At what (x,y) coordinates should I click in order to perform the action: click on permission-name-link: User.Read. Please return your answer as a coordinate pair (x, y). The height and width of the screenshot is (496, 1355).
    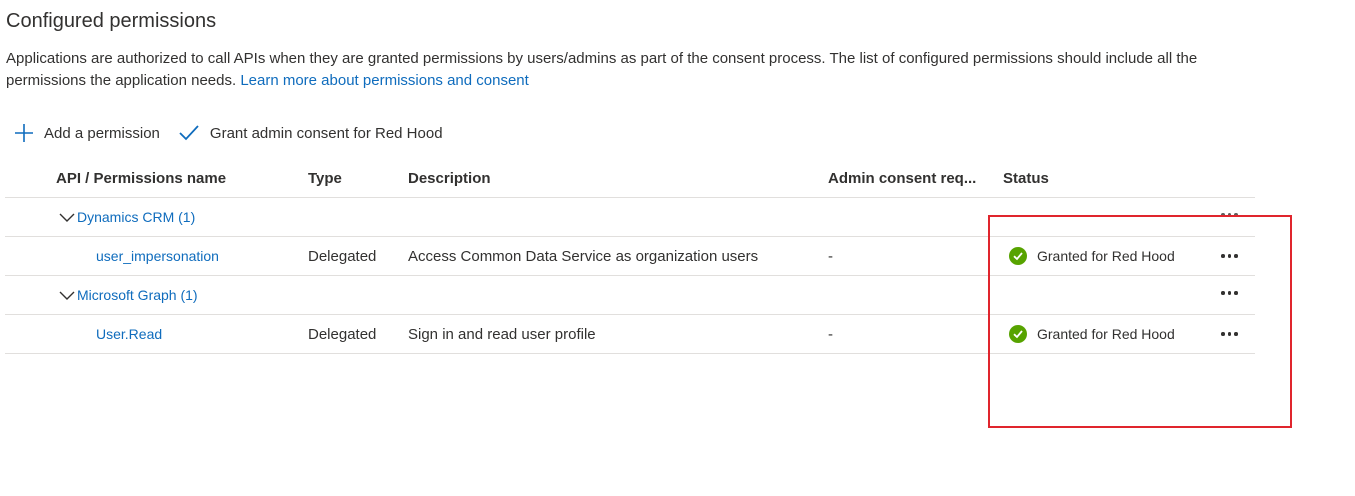
    Looking at the image, I should click on (129, 334).